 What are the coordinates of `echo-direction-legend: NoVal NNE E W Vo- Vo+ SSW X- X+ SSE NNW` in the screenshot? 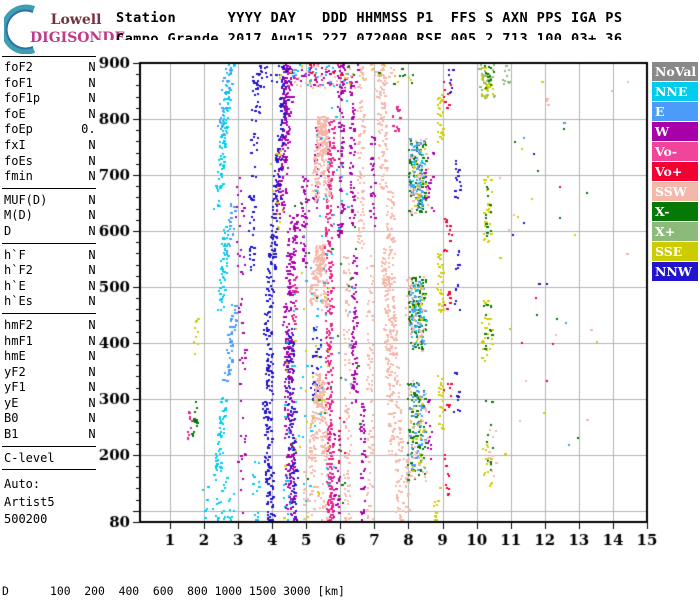 It's located at (675, 172).